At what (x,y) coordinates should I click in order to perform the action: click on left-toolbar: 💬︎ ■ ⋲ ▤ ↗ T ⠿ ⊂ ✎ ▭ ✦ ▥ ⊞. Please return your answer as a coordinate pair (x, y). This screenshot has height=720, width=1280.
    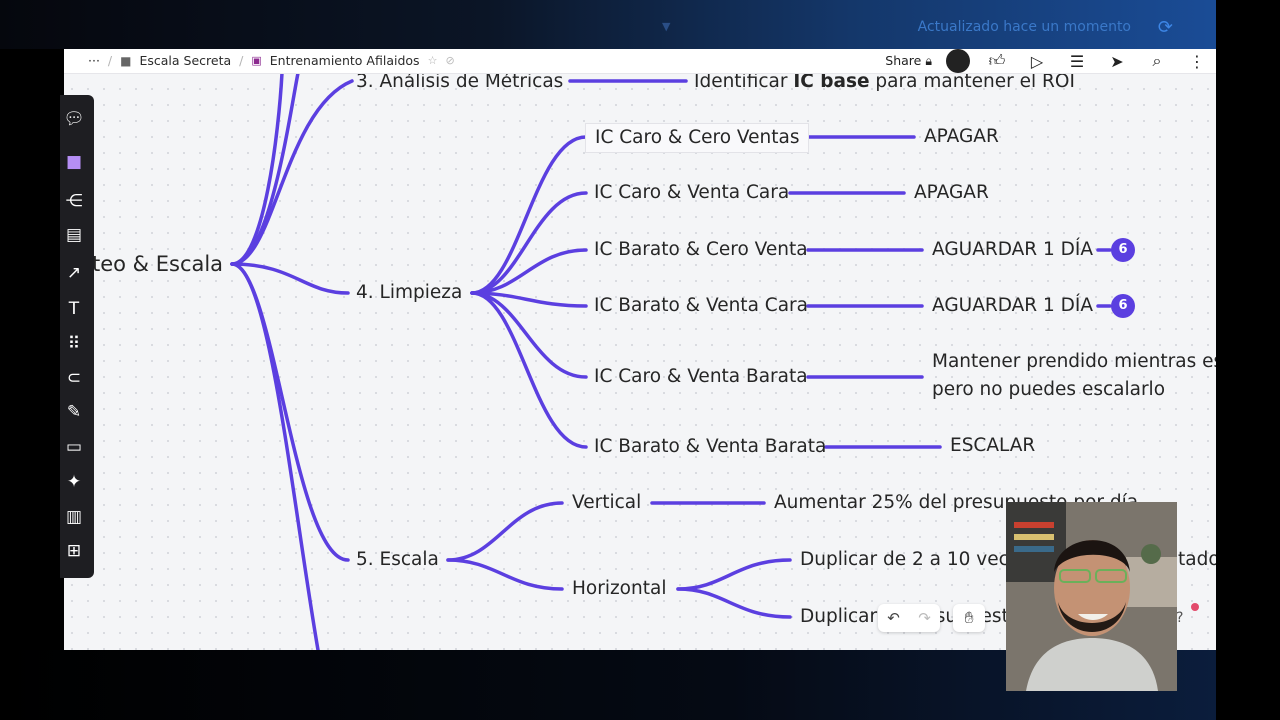
    Looking at the image, I should click on (77, 336).